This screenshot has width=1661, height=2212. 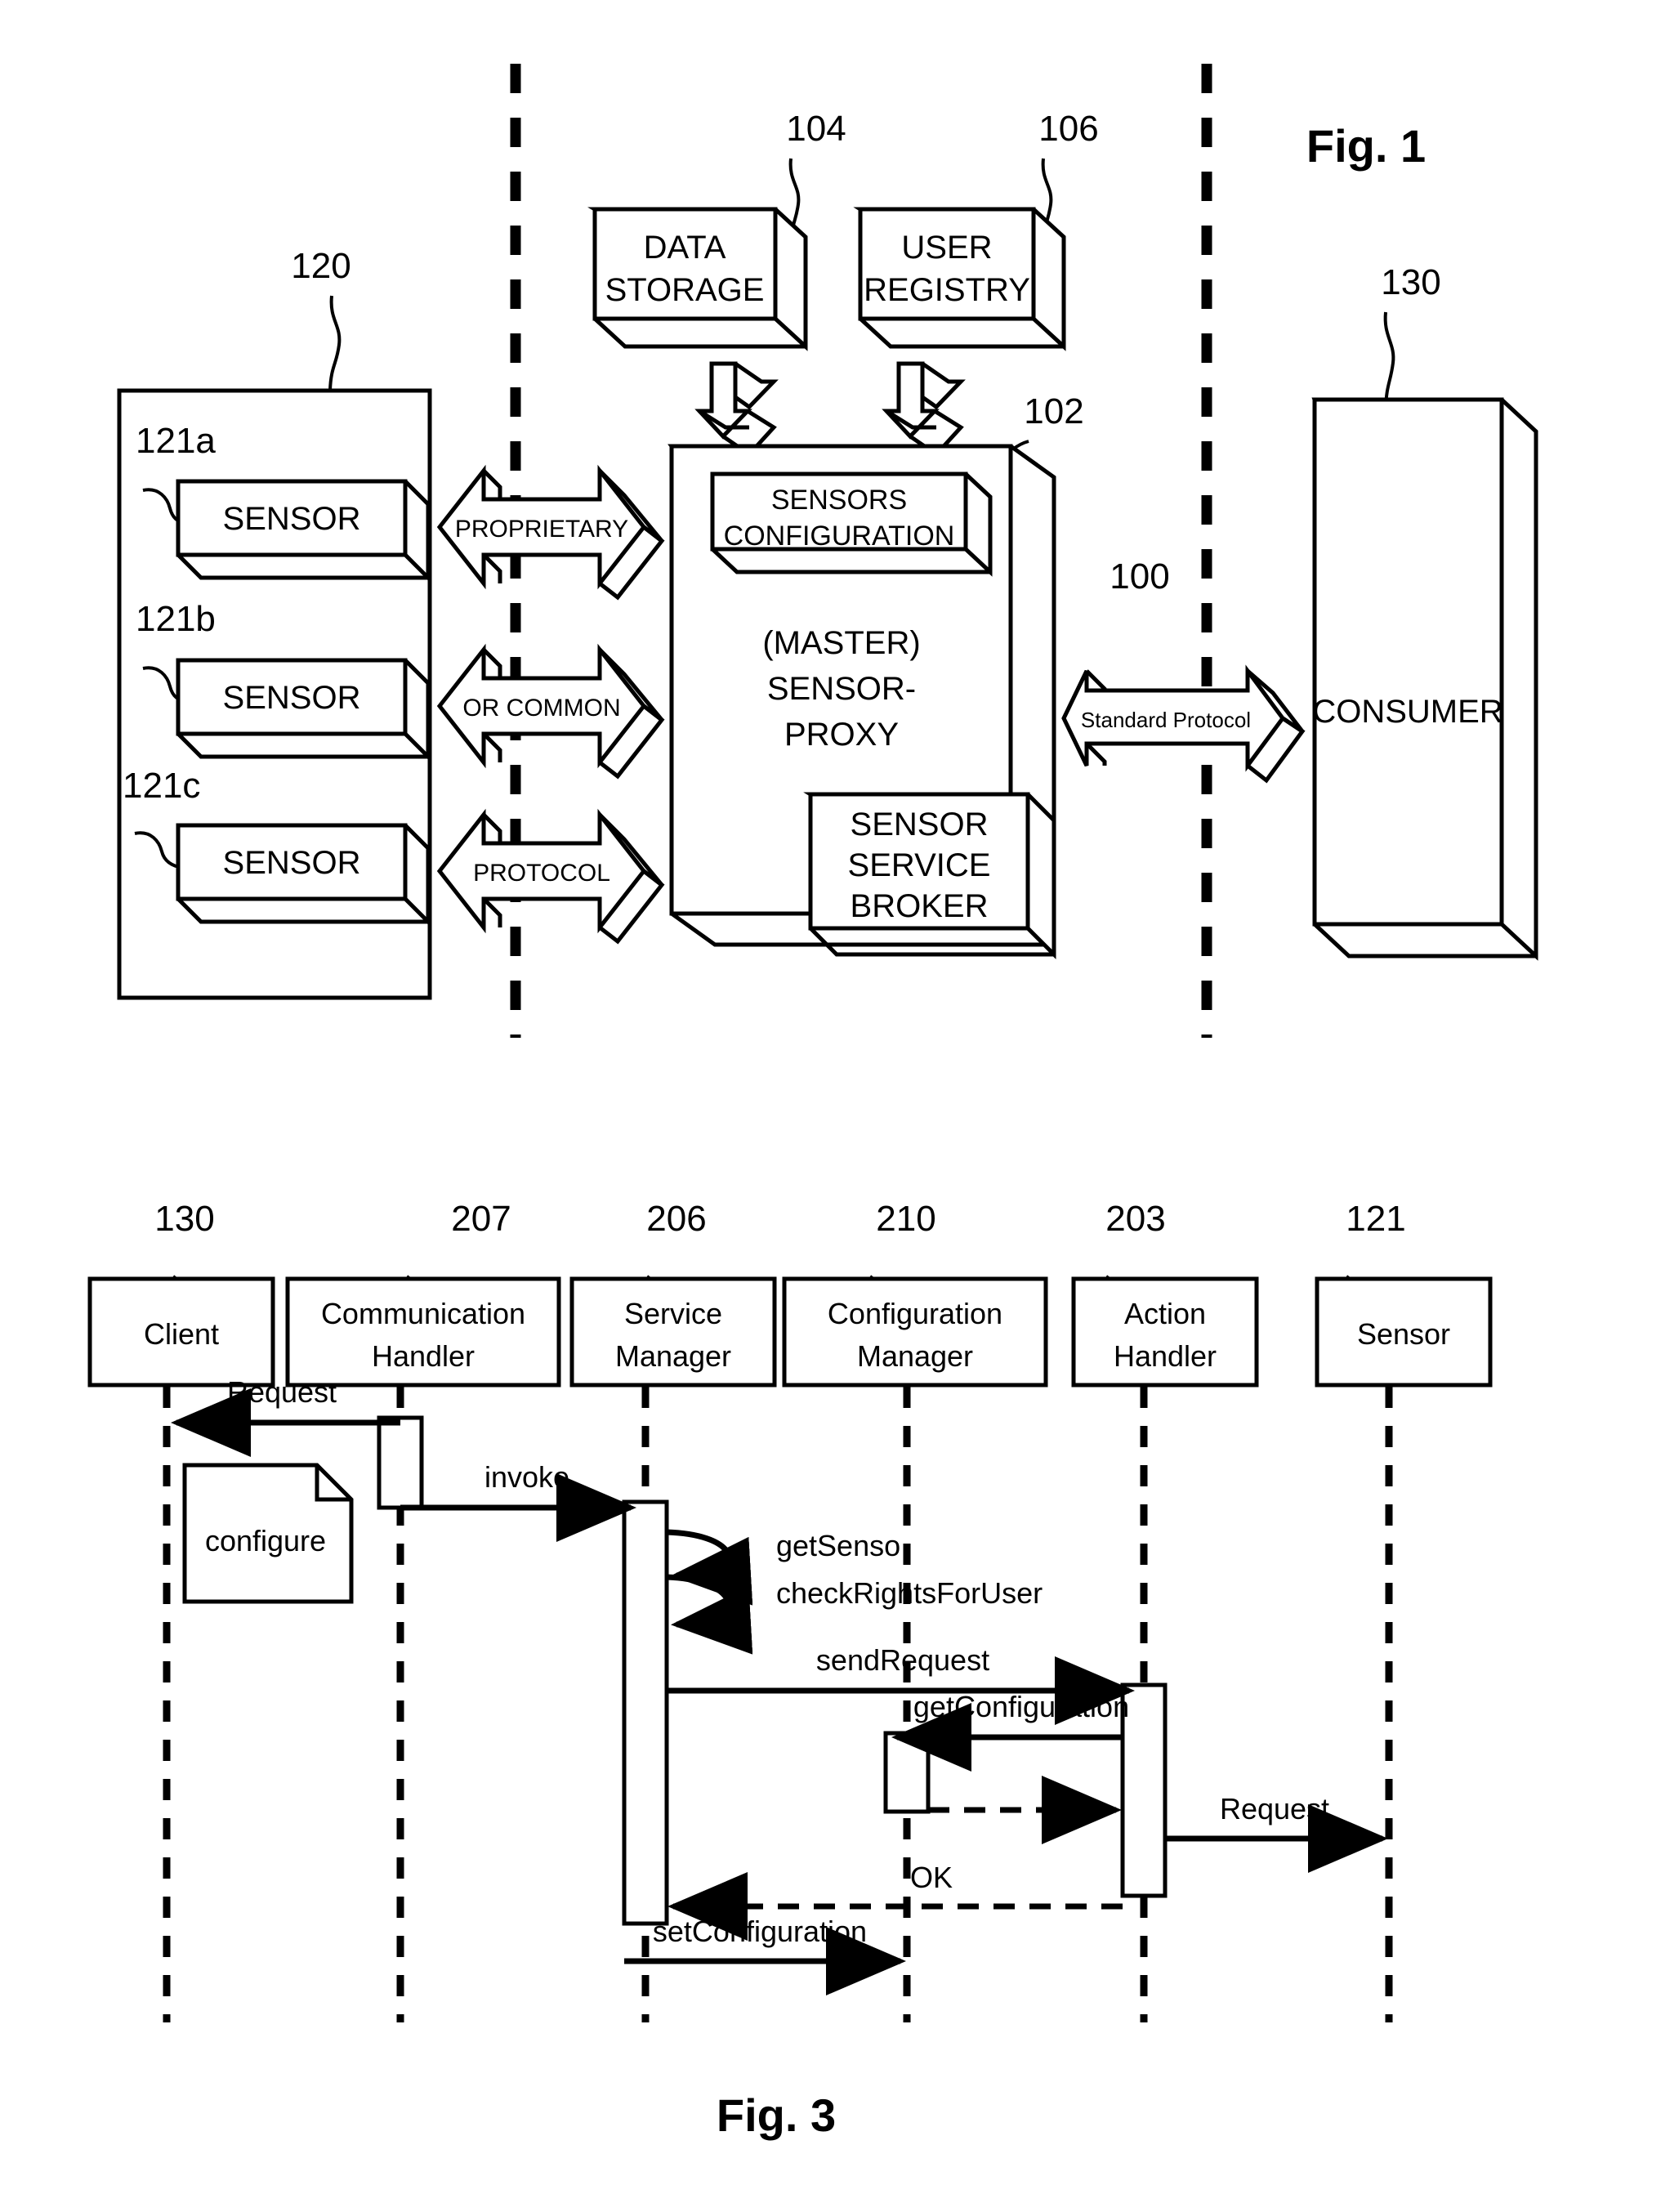 I want to click on ref-210: 210, so click(x=905, y=1219).